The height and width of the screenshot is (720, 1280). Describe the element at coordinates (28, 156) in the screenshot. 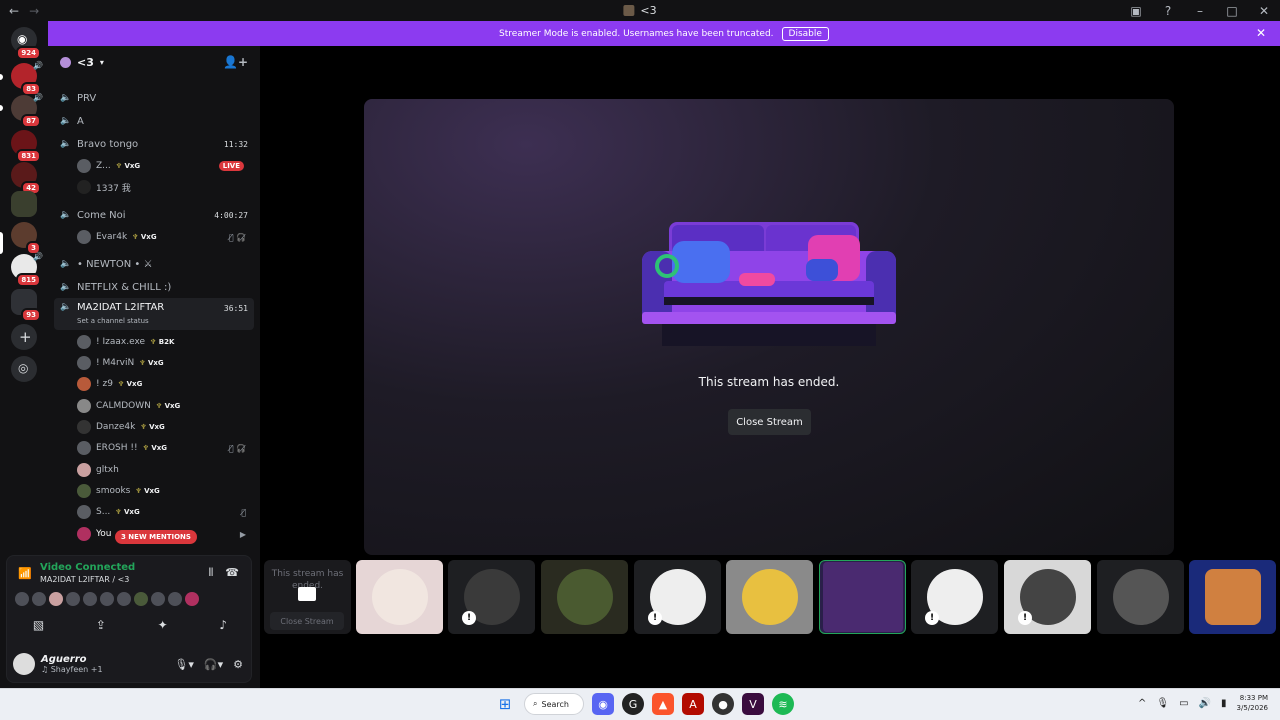

I see `unread-badge: 831` at that location.